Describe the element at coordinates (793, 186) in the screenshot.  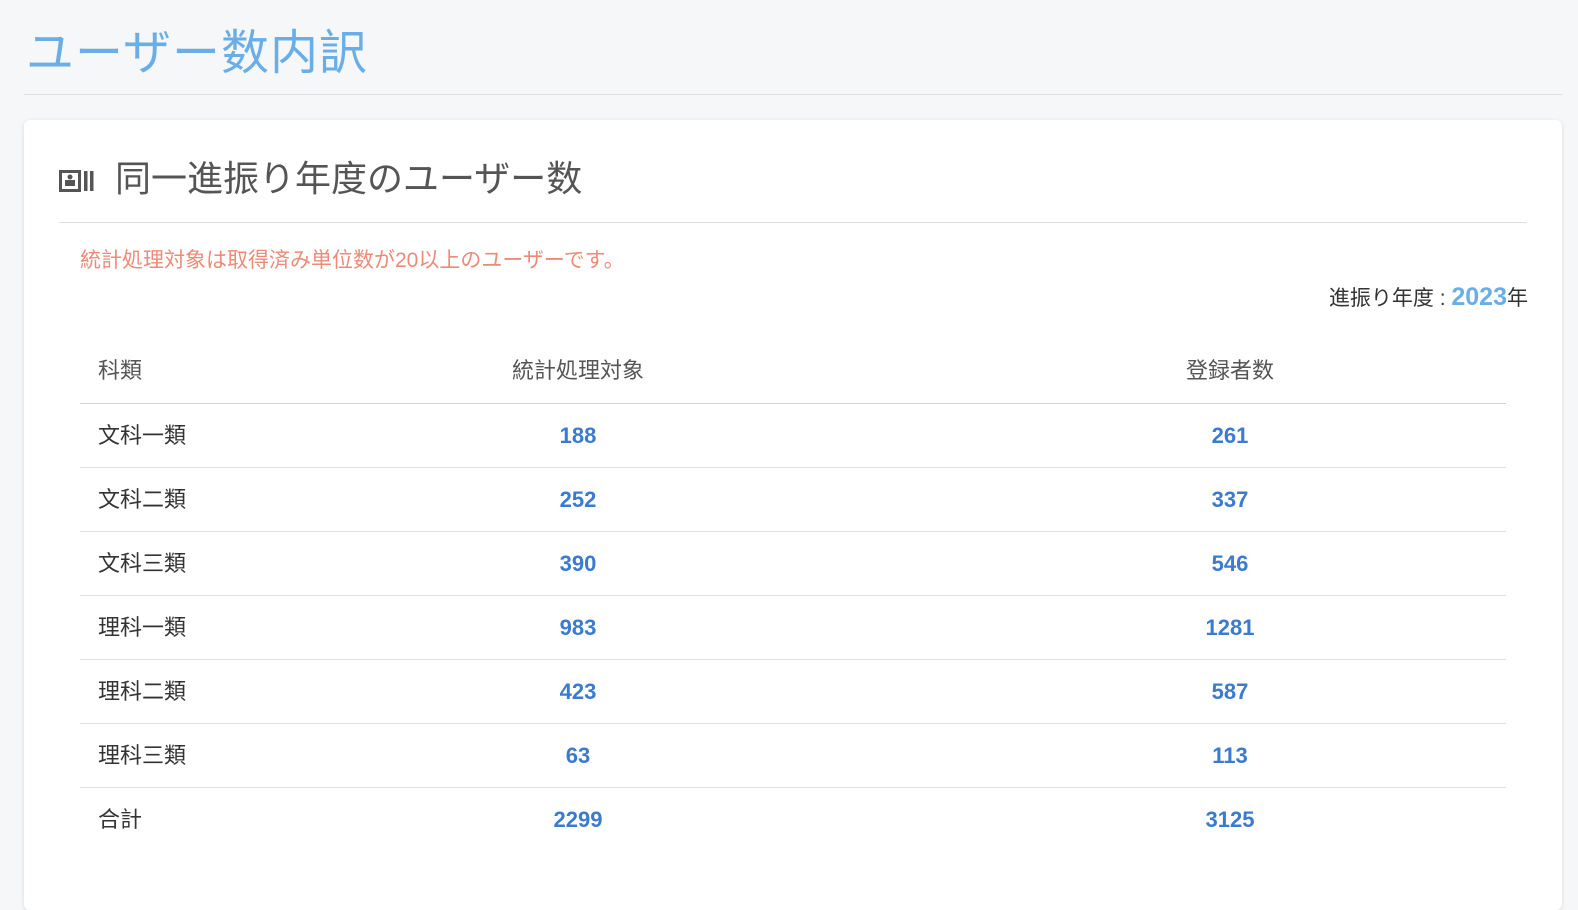
I see `card-header: 同一進振り年度のユーザー数` at that location.